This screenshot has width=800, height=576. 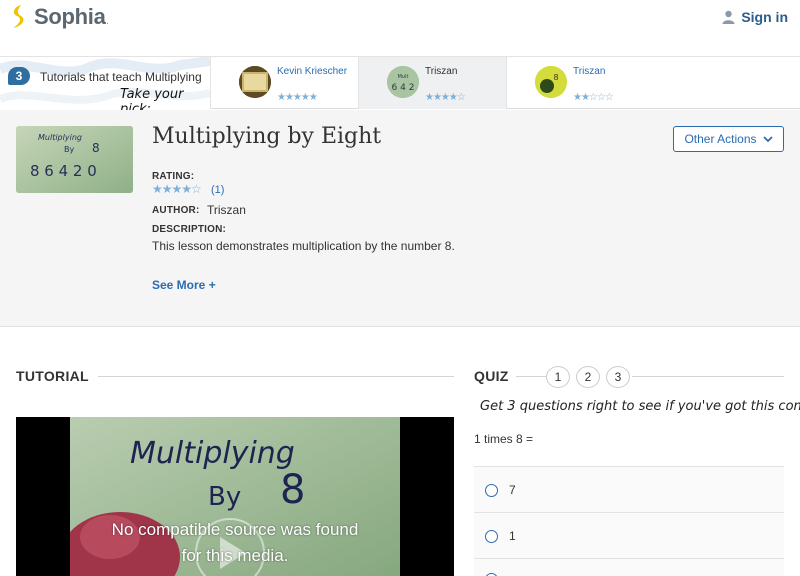 What do you see at coordinates (255, 82) in the screenshot?
I see `tutorial-thumbnail` at bounding box center [255, 82].